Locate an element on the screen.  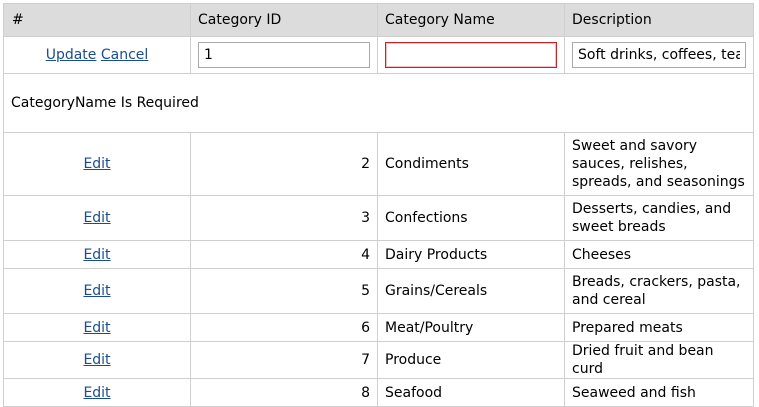
description-cell: Dried fruit and bean curd is located at coordinates (659, 360).